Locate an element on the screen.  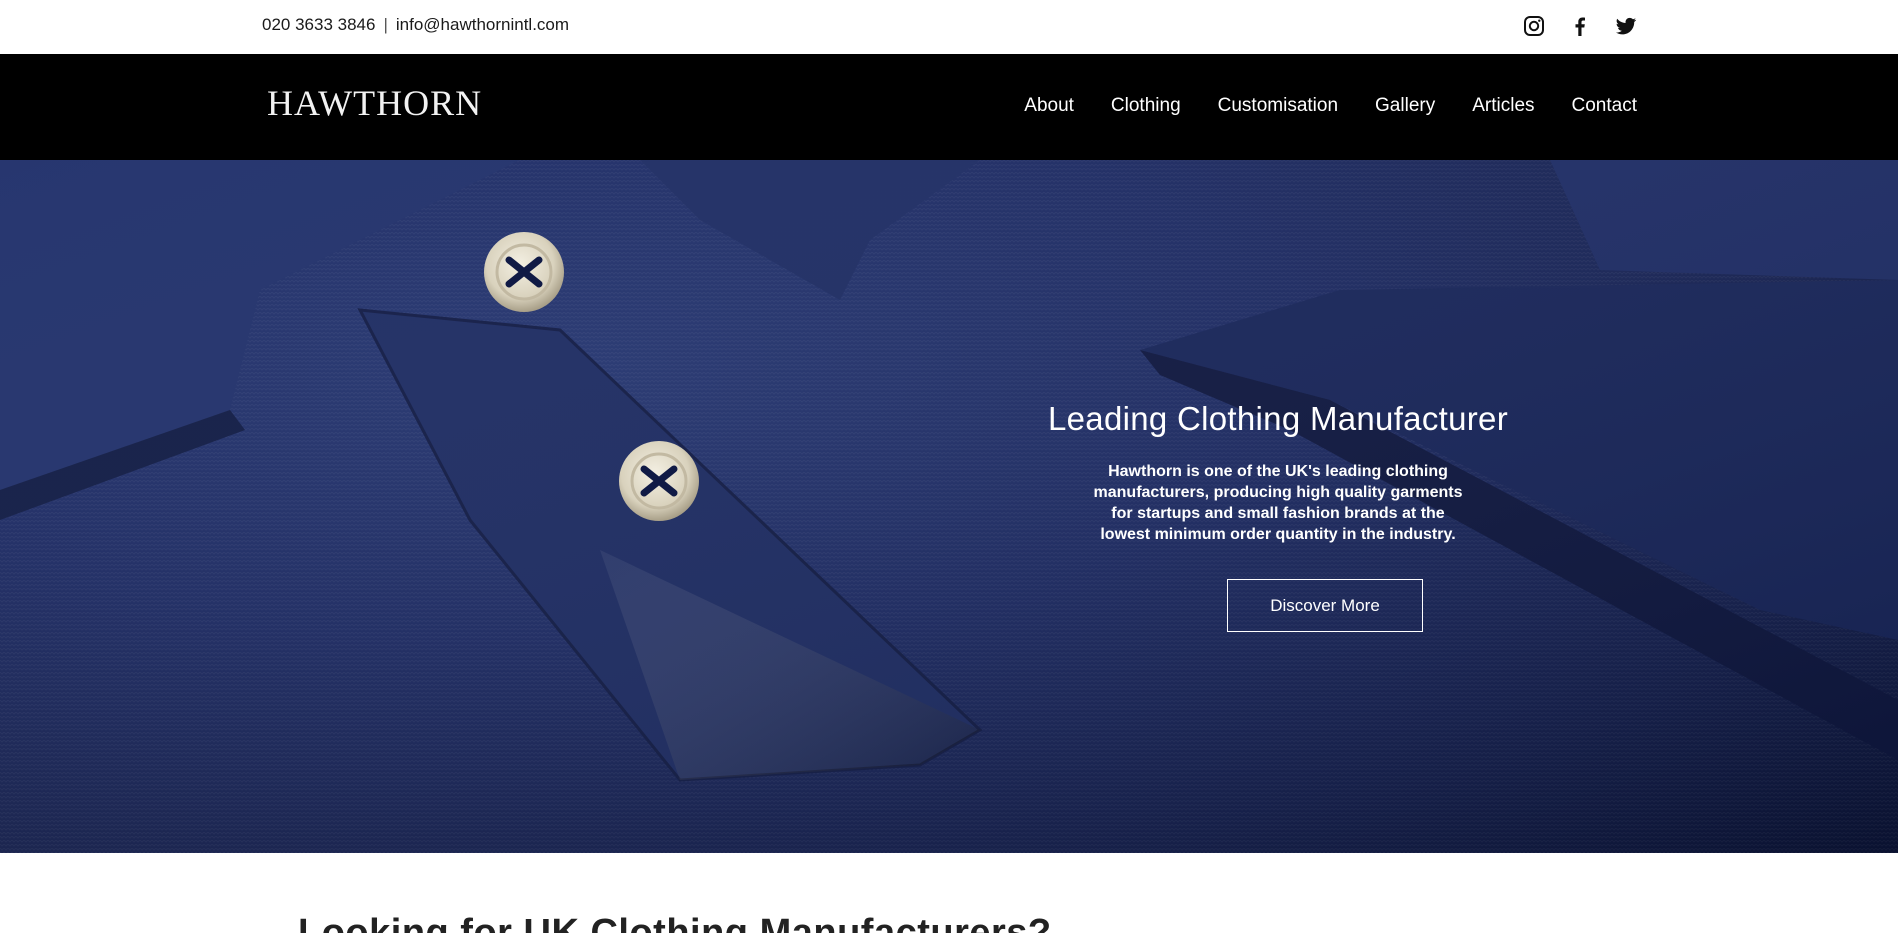
button-detail-bottom is located at coordinates (659, 481).